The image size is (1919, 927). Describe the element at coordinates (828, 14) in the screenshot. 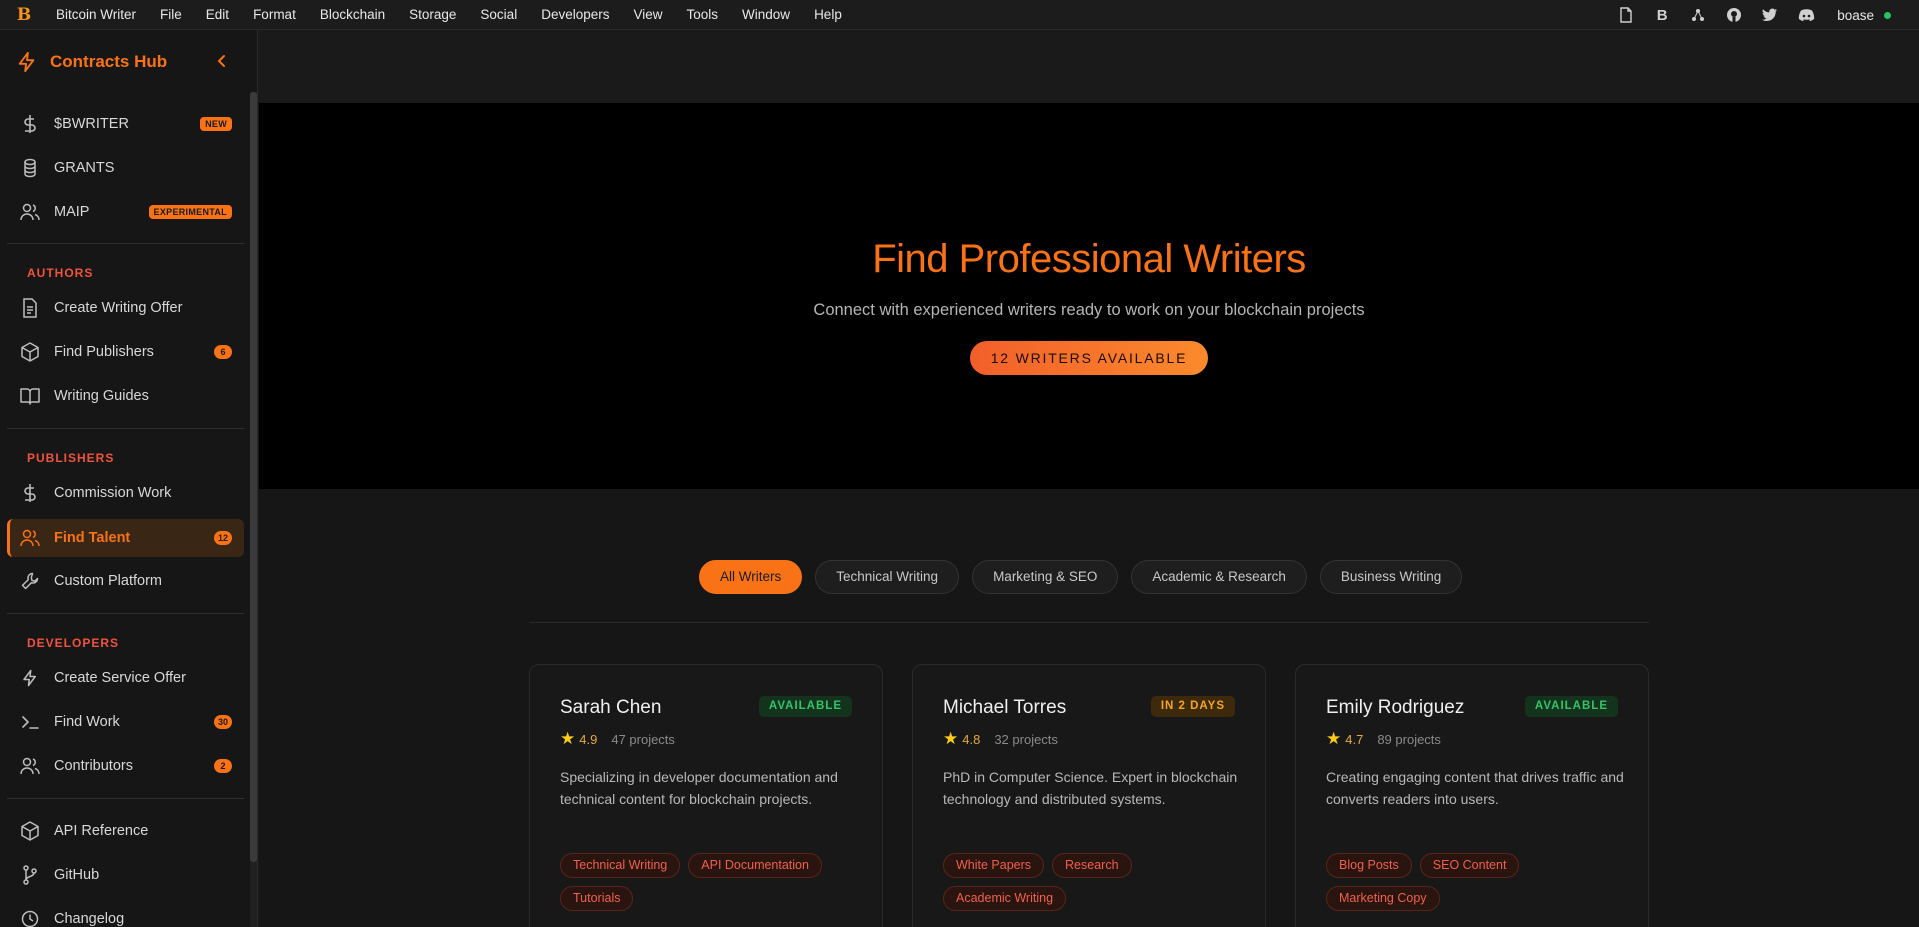

I see `menu-help: Help` at that location.